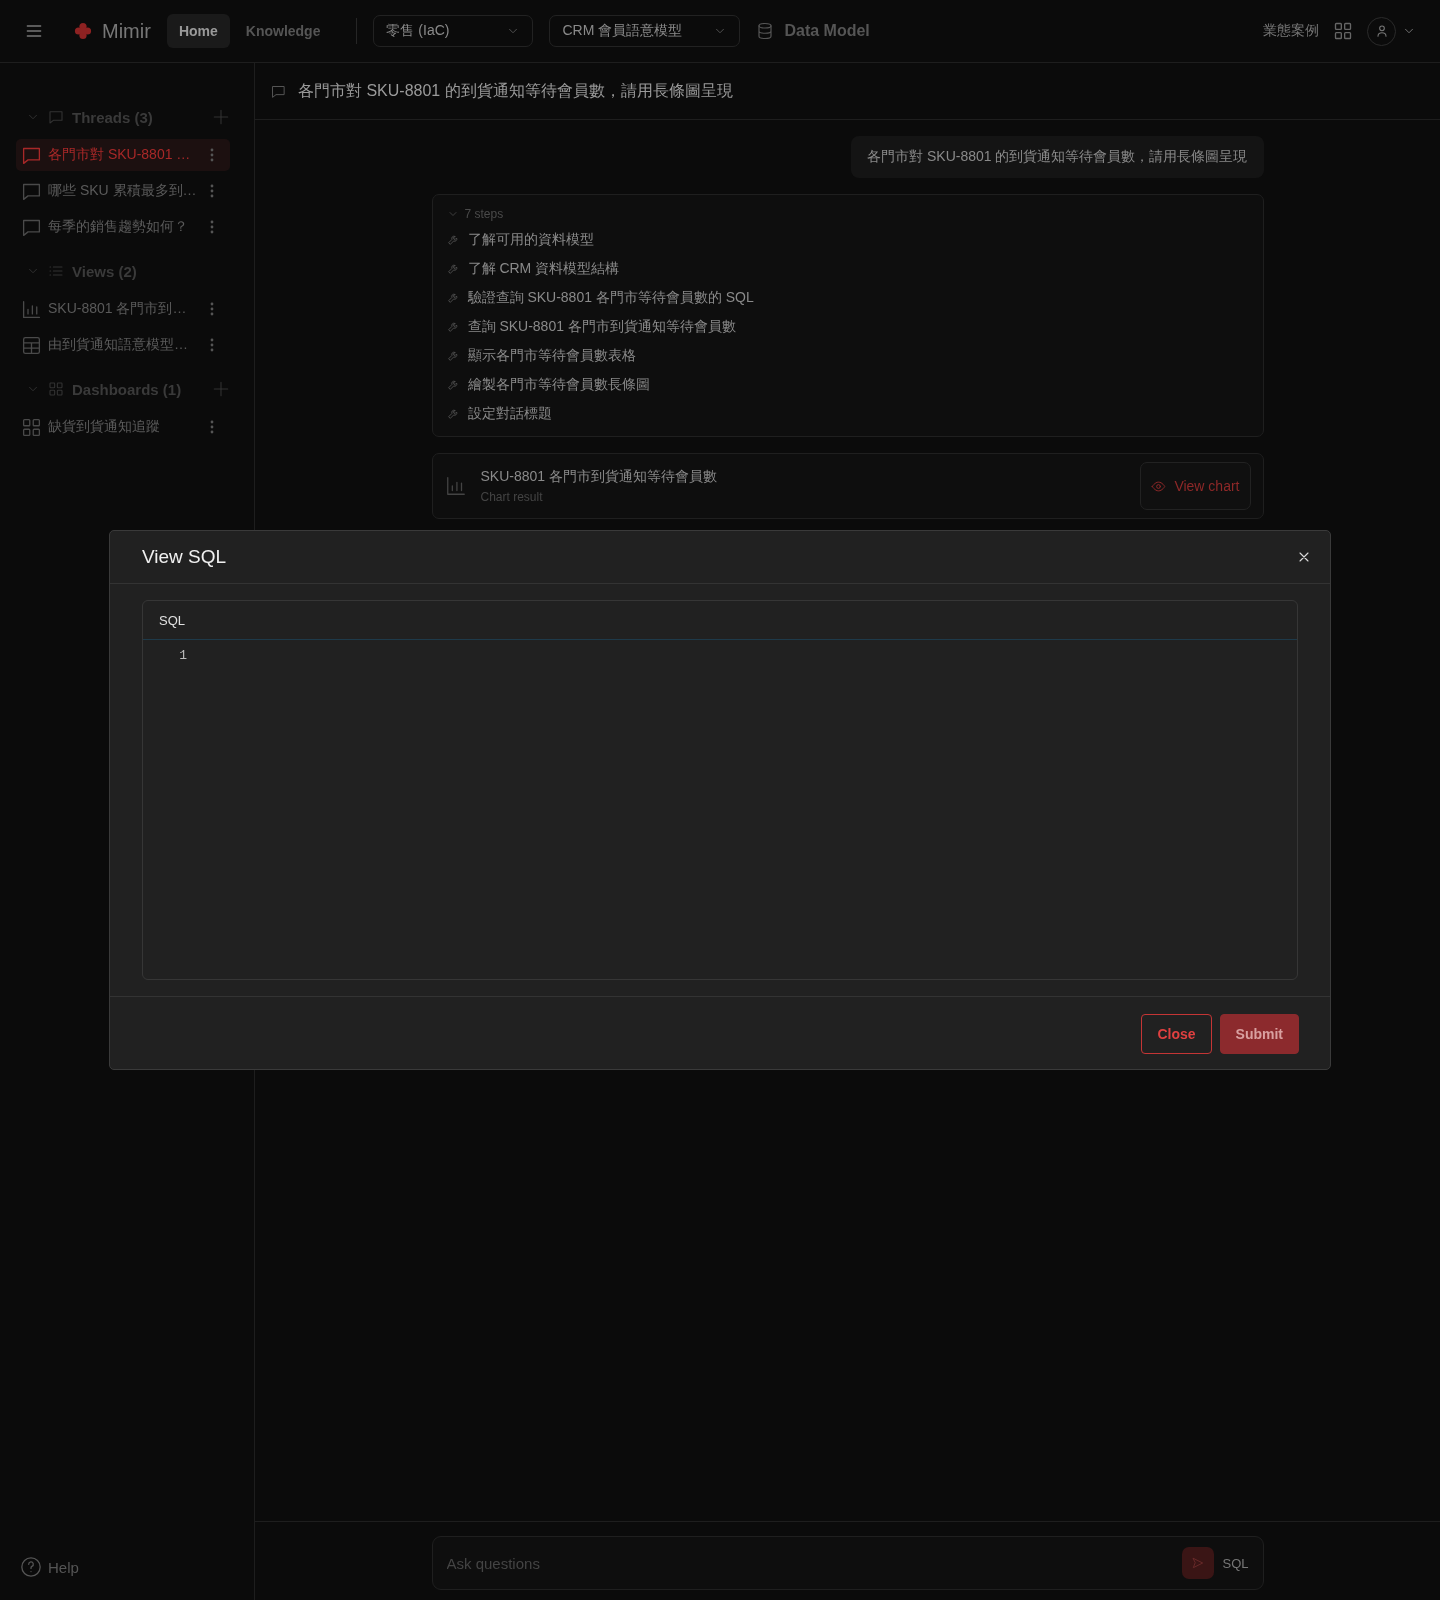  I want to click on cases-link: 業態案例, so click(1291, 31).